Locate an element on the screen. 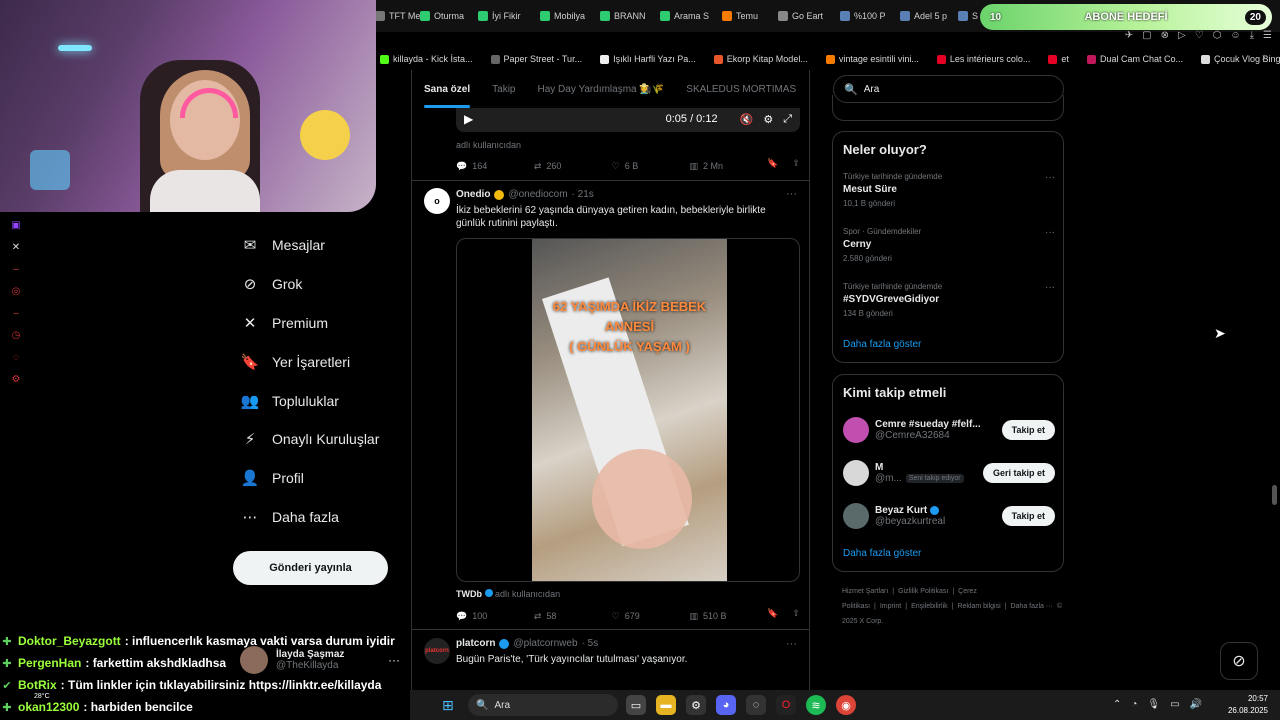  screenshot-icon: ▢ is located at coordinates (1146, 35).